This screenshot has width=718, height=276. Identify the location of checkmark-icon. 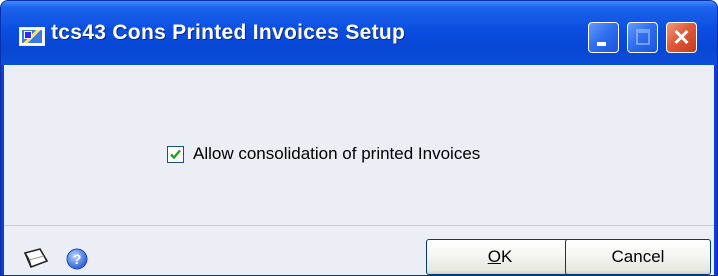
(175, 154).